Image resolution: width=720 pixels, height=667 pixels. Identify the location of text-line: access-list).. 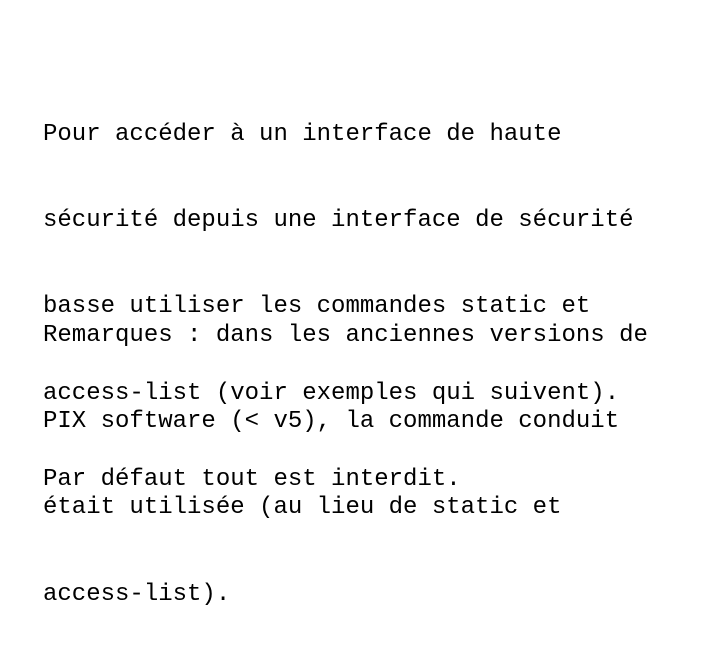
(137, 594).